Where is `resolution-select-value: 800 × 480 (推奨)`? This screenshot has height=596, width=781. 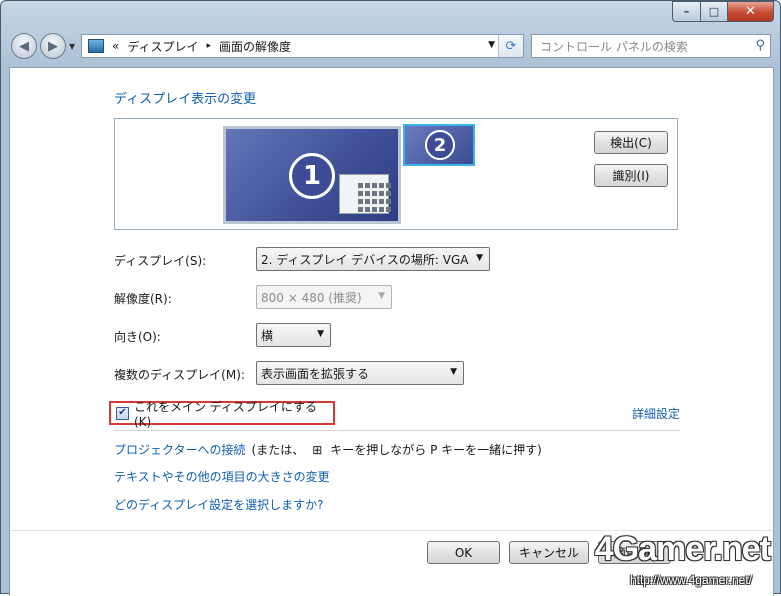 resolution-select-value: 800 × 480 (推奨) is located at coordinates (311, 297).